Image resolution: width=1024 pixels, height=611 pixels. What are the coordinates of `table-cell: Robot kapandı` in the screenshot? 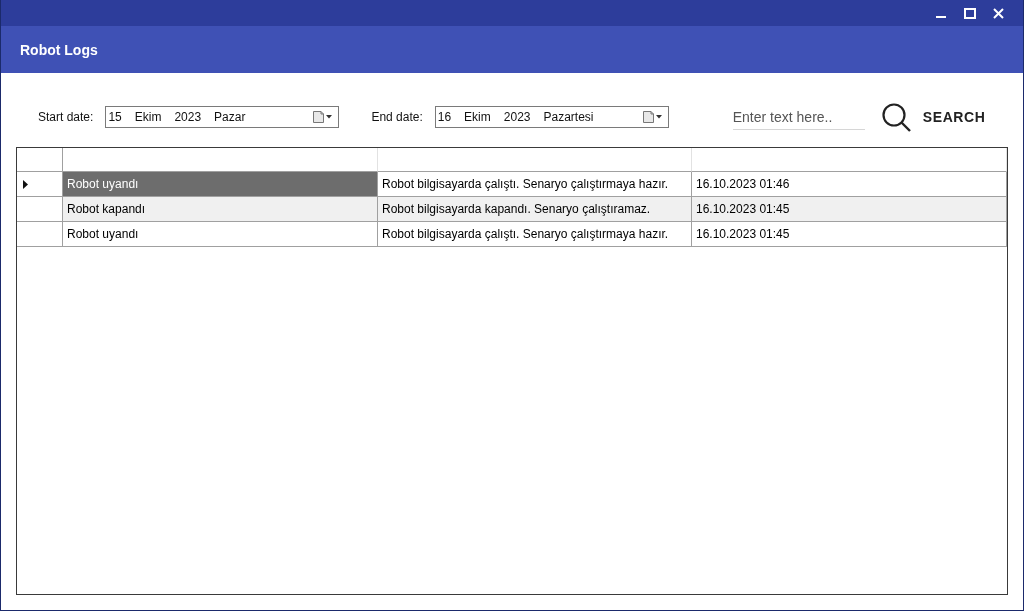 It's located at (220, 209).